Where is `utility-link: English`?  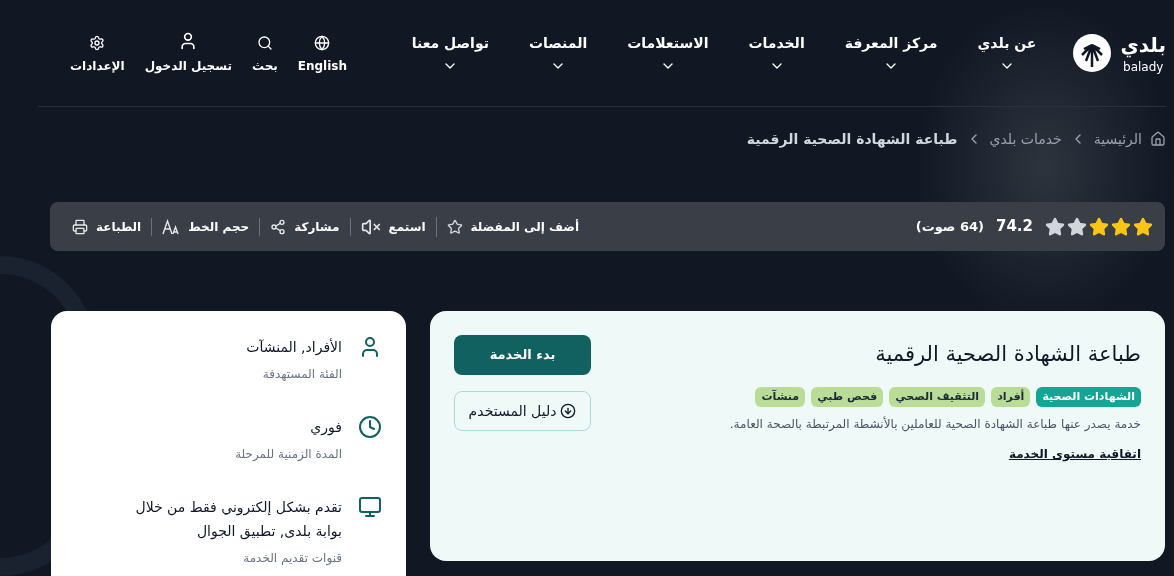 utility-link: English is located at coordinates (322, 55).